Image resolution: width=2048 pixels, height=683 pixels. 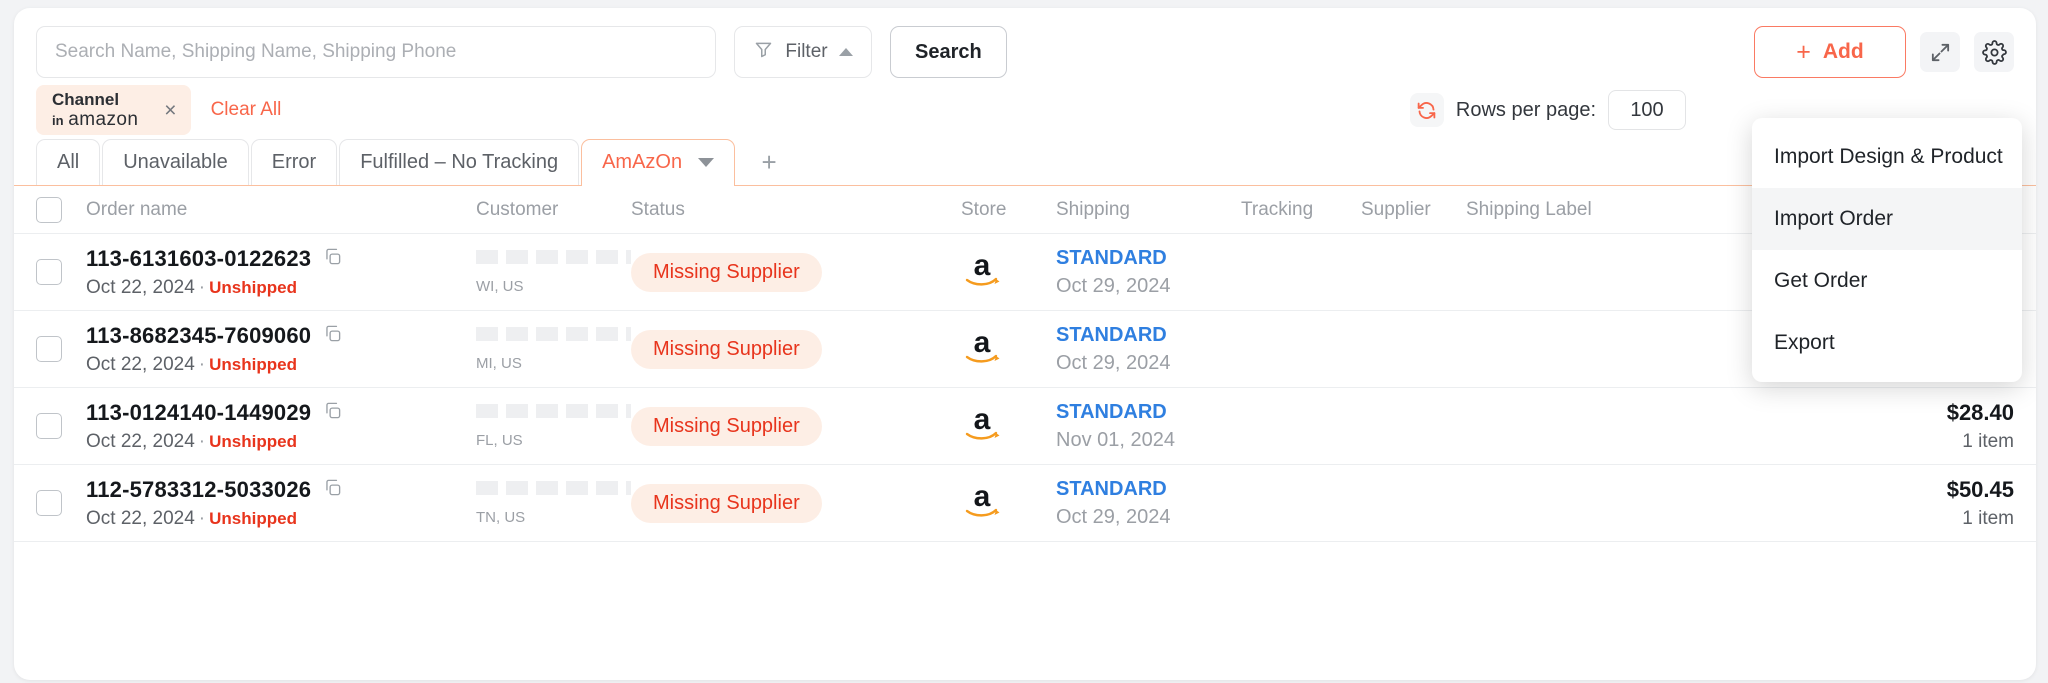 I want to click on customer-cell: TN, US, so click(x=553, y=503).